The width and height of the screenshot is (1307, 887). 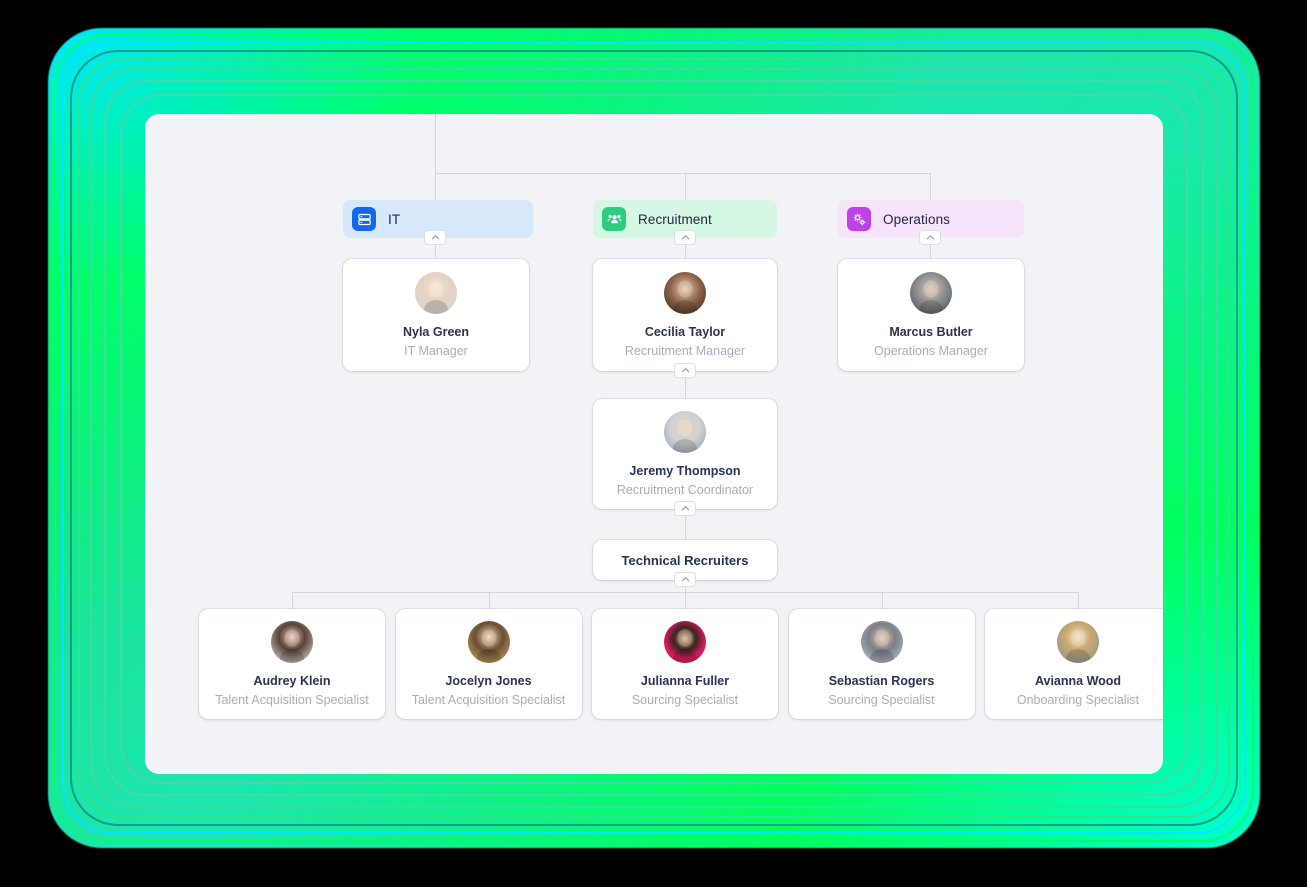 I want to click on person-card-sebastian-rogers: Sebastian Rogers Sourcing Specialist, so click(x=881, y=664).